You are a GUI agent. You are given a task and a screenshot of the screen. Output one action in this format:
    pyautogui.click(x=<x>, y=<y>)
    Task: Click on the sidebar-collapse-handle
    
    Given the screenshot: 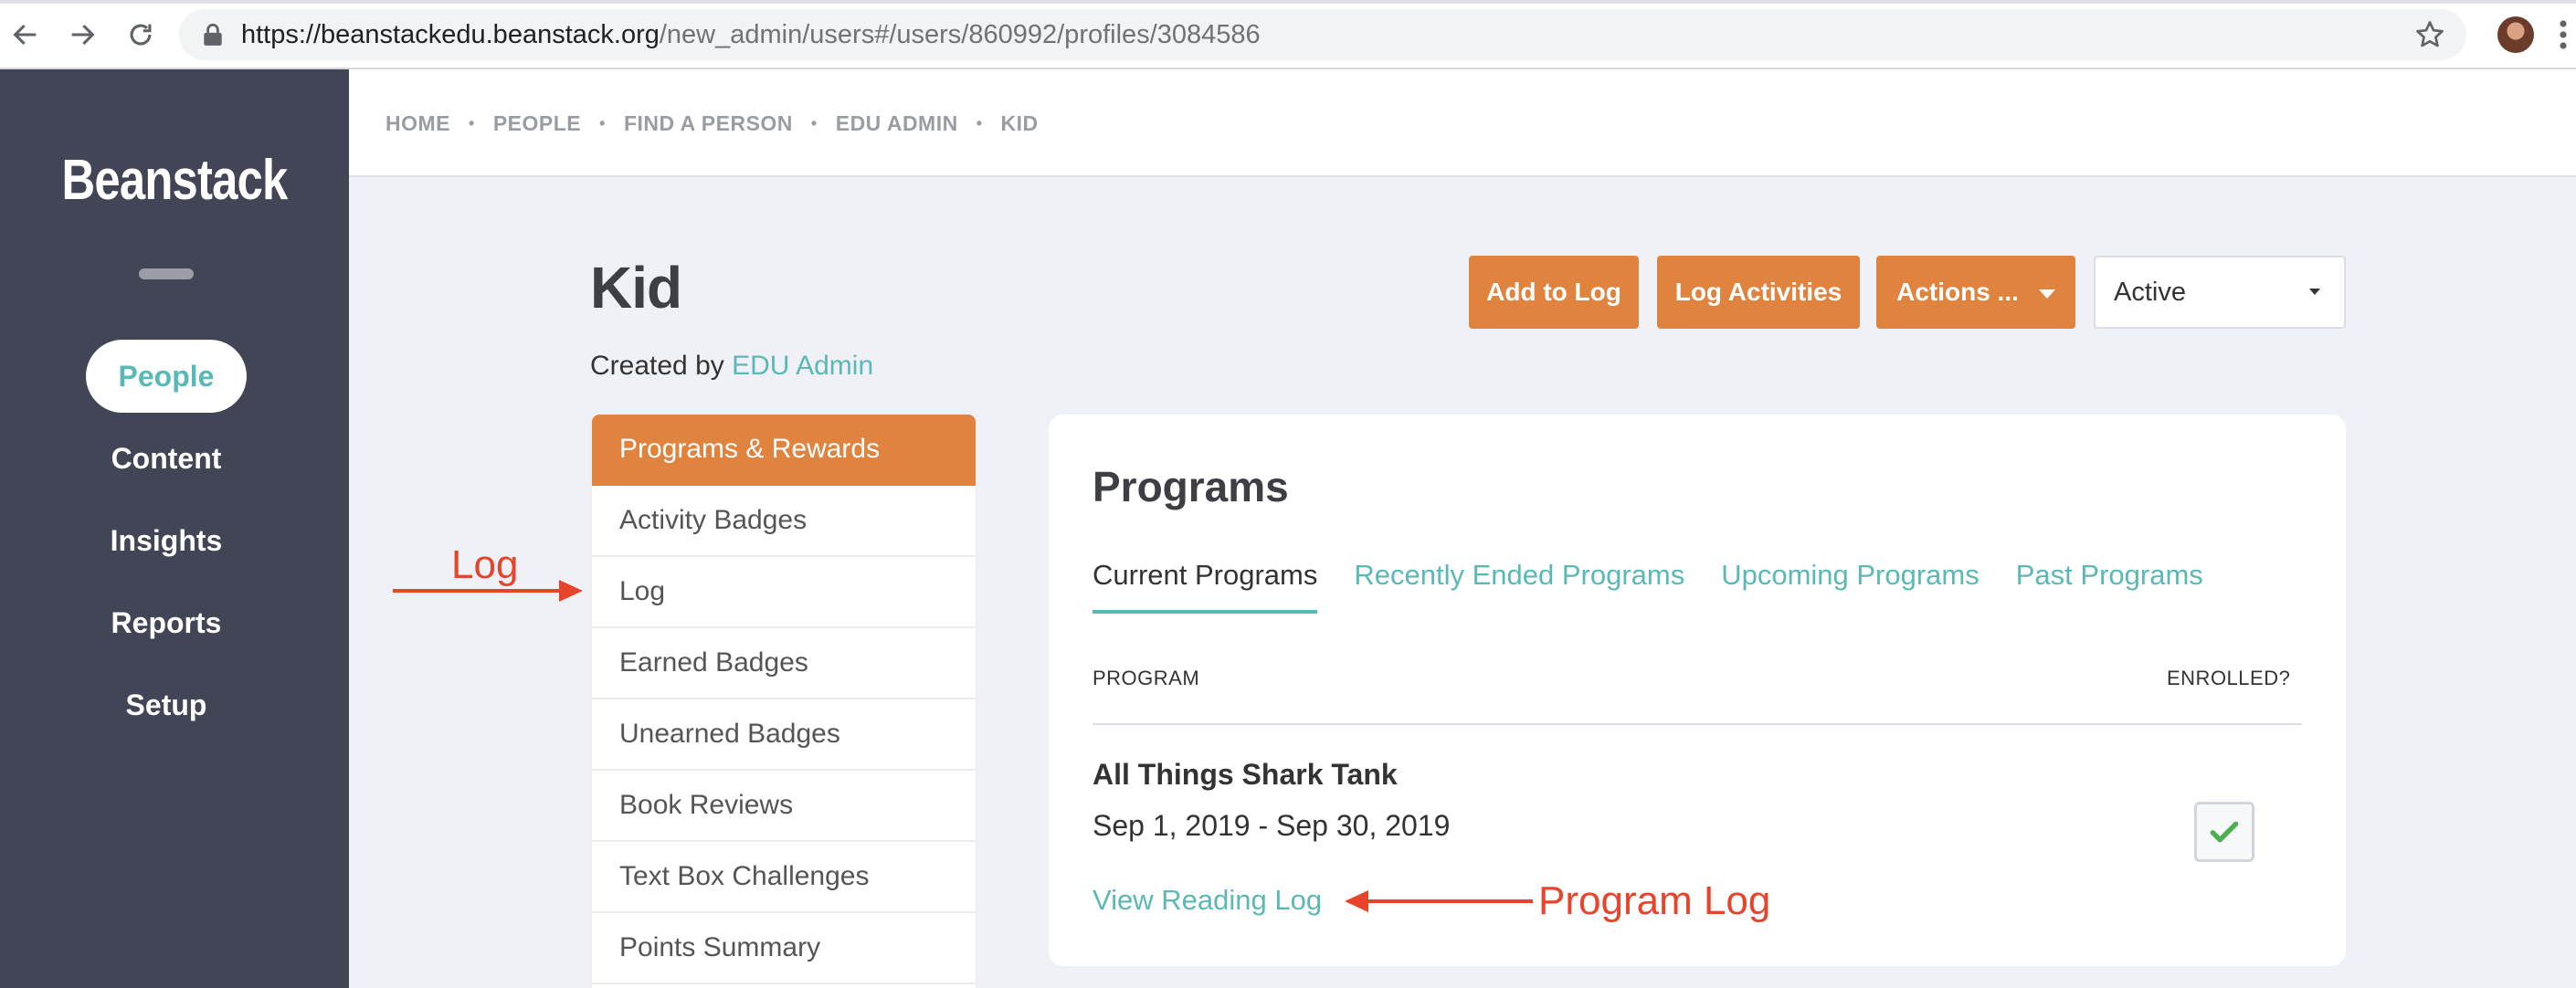 What is the action you would take?
    pyautogui.click(x=166, y=273)
    